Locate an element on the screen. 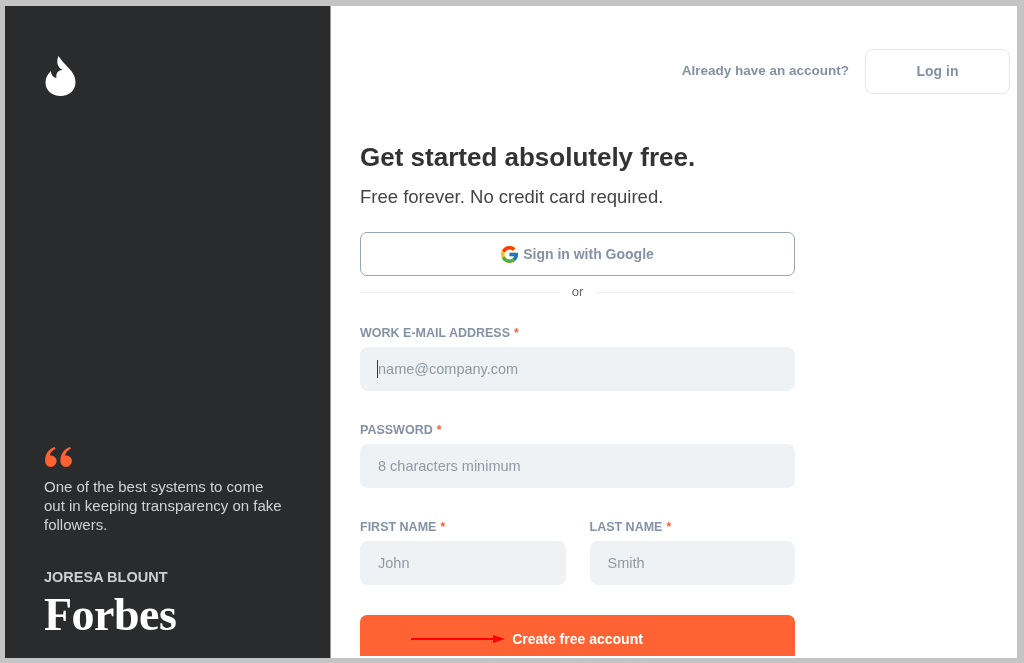 The height and width of the screenshot is (663, 1024). arrow-icon is located at coordinates (458, 639).